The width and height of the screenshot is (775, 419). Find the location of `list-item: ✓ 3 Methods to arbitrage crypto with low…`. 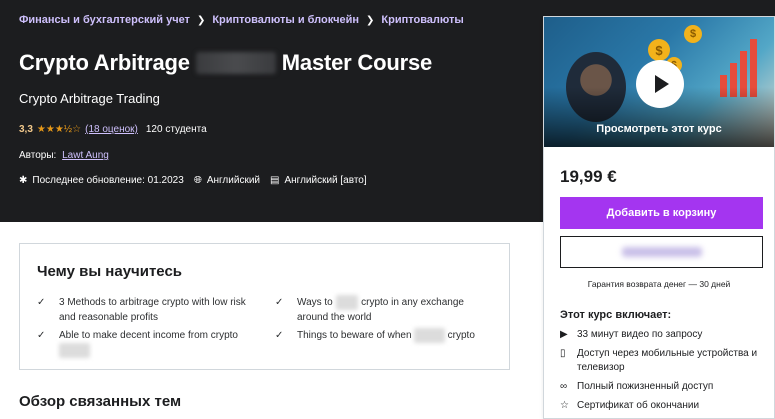

list-item: ✓ 3 Methods to arbitrage crypto with low… is located at coordinates (141, 310).